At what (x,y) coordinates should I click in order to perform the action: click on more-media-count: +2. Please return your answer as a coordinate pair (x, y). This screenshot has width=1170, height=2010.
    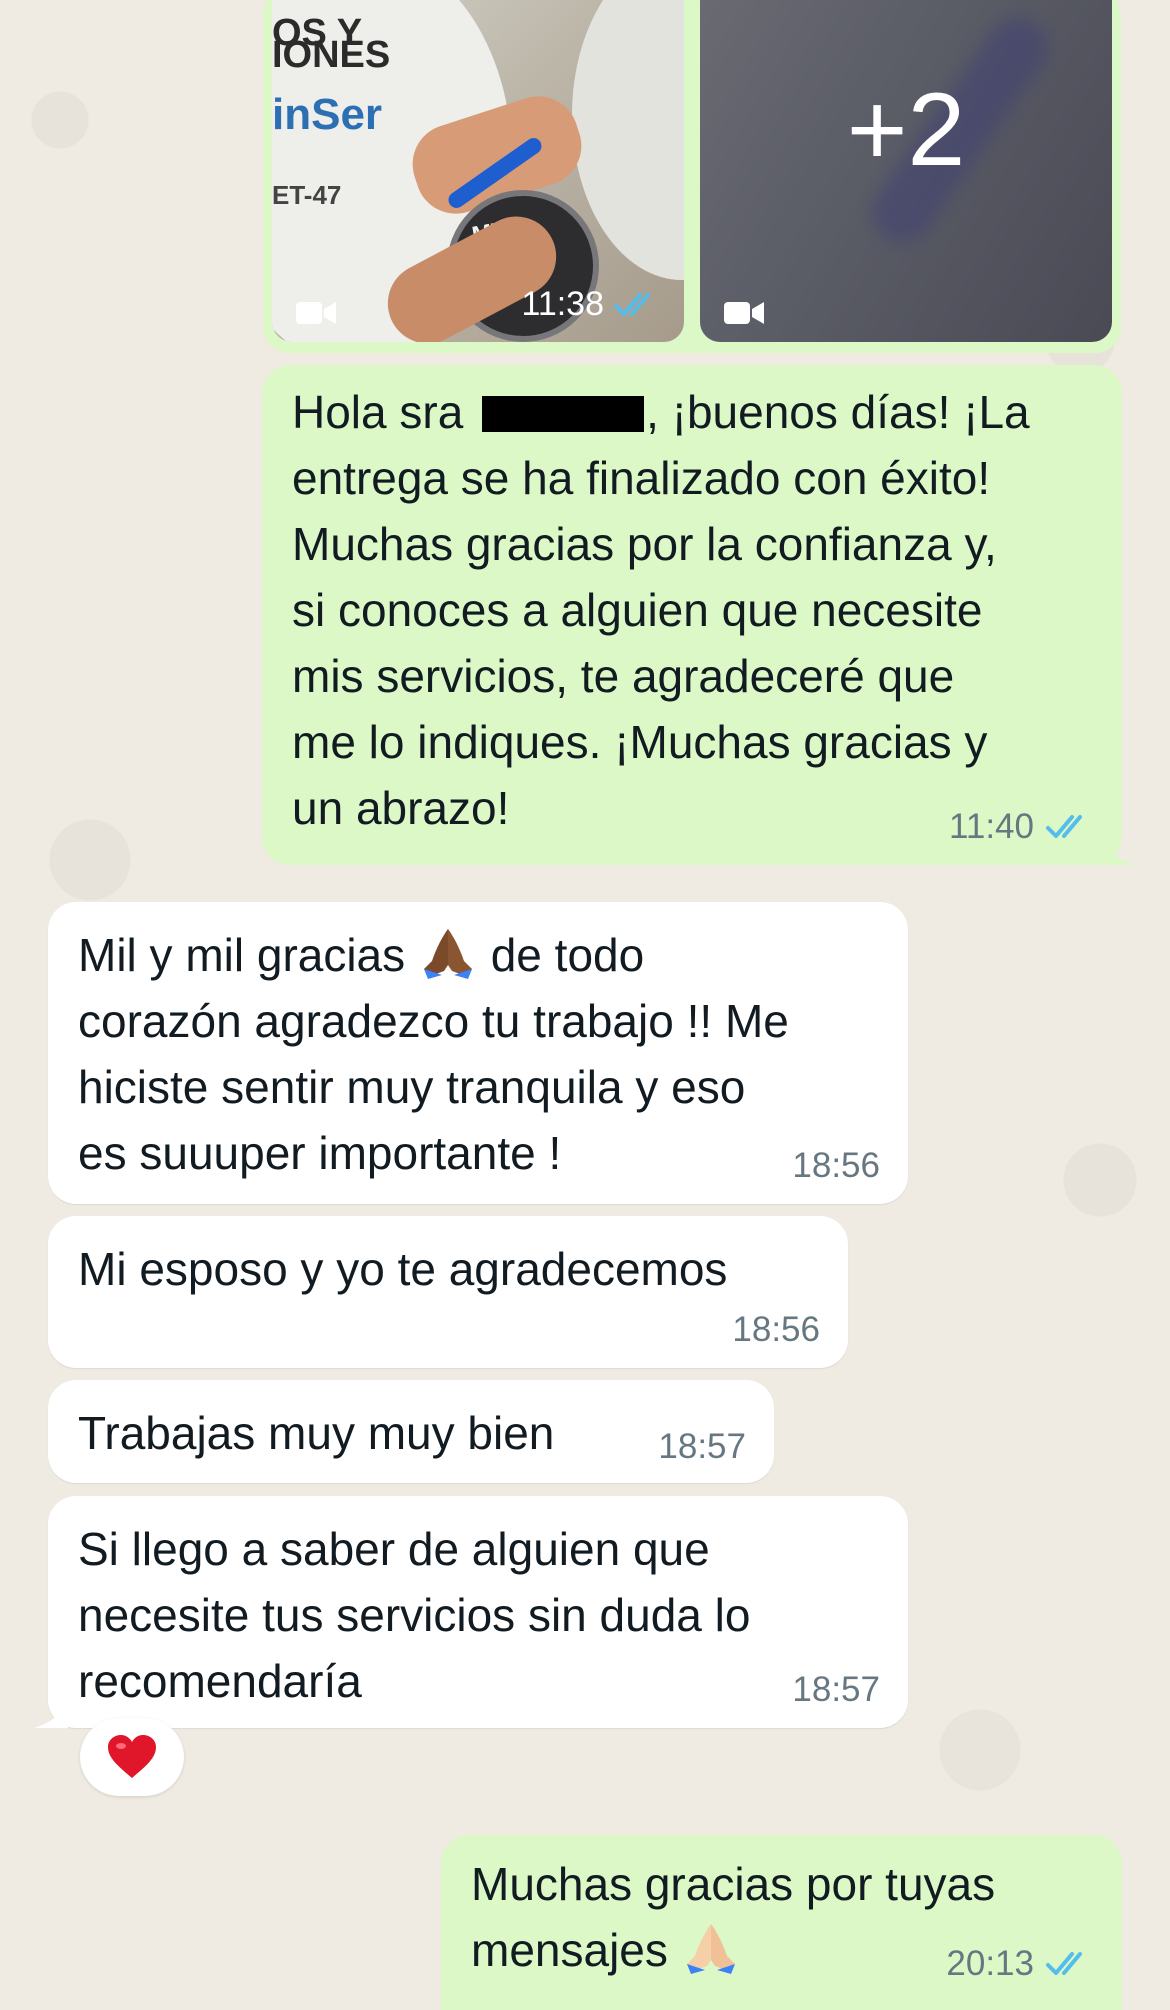
    Looking at the image, I should click on (906, 130).